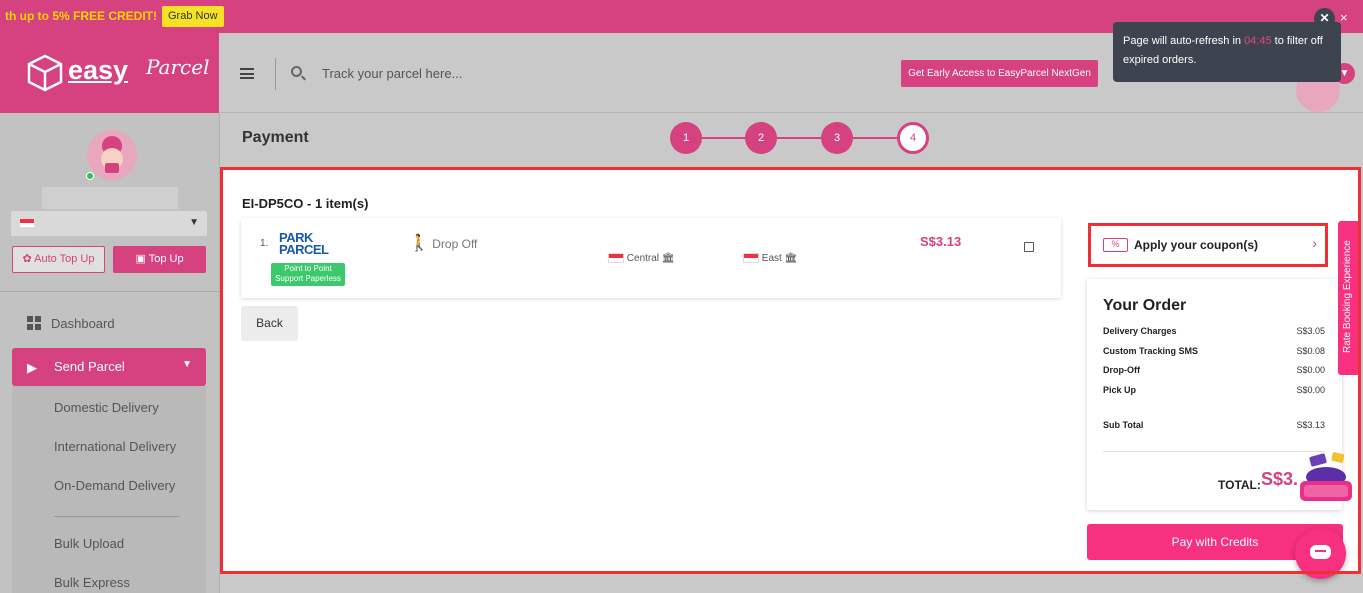 The height and width of the screenshot is (593, 1363). I want to click on total-label: TOTAL:, so click(1239, 485).